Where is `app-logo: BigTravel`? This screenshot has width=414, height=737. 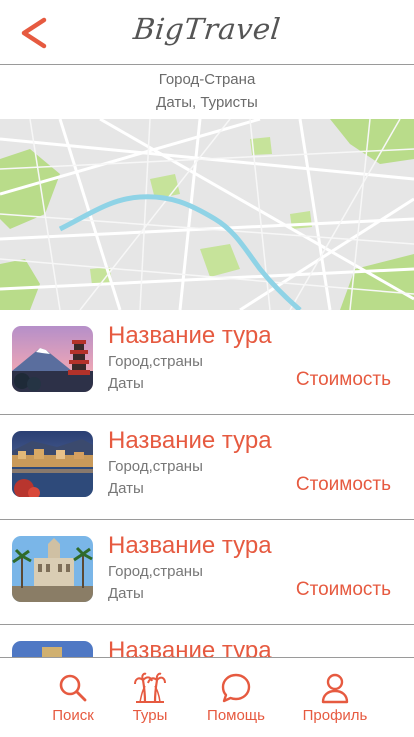 app-logo: BigTravel is located at coordinates (207, 29).